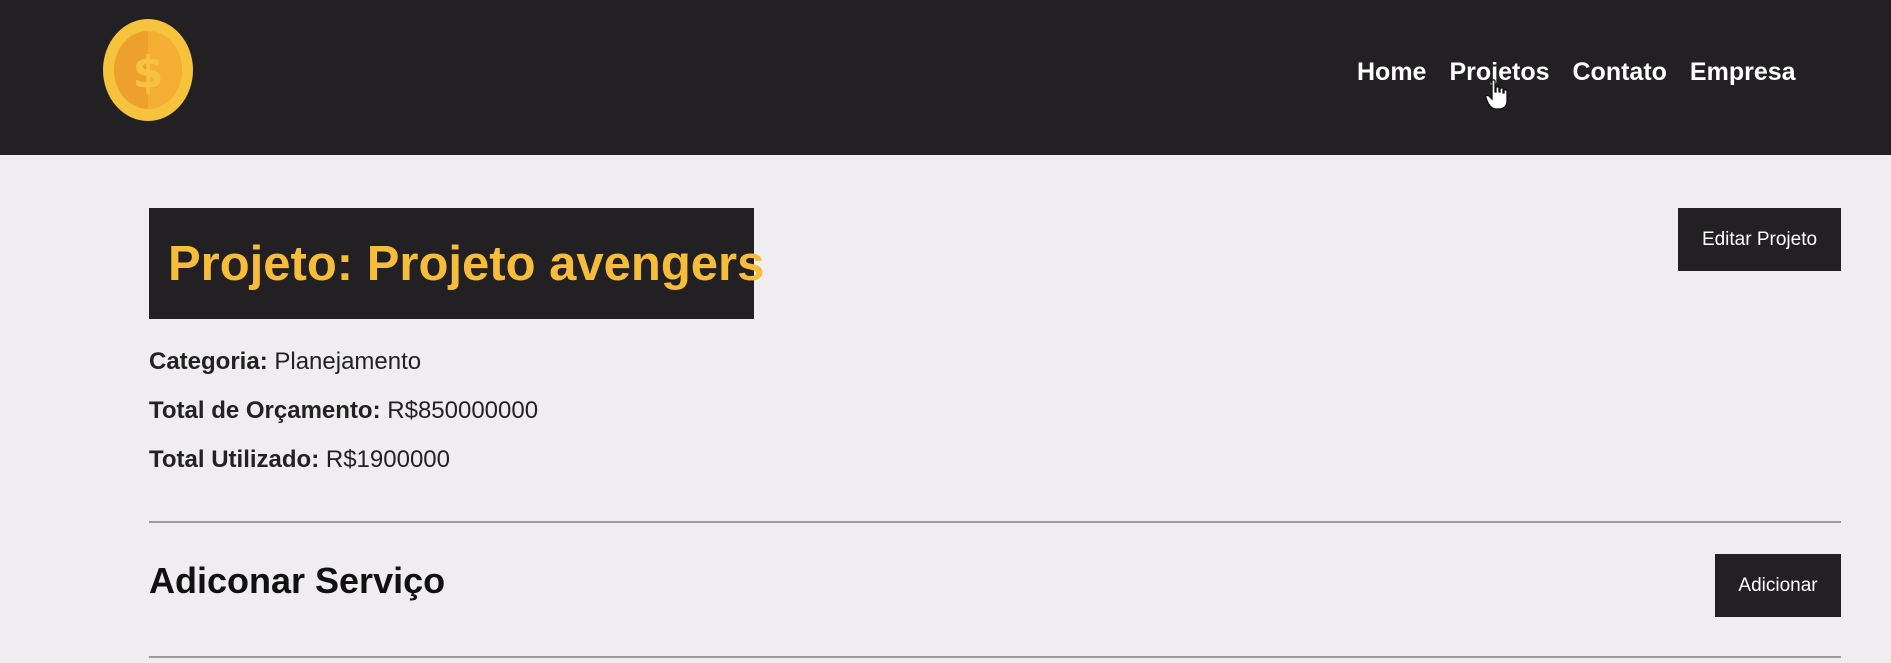 Image resolution: width=1891 pixels, height=663 pixels. Describe the element at coordinates (387, 459) in the screenshot. I see `used-value: R$1900000` at that location.